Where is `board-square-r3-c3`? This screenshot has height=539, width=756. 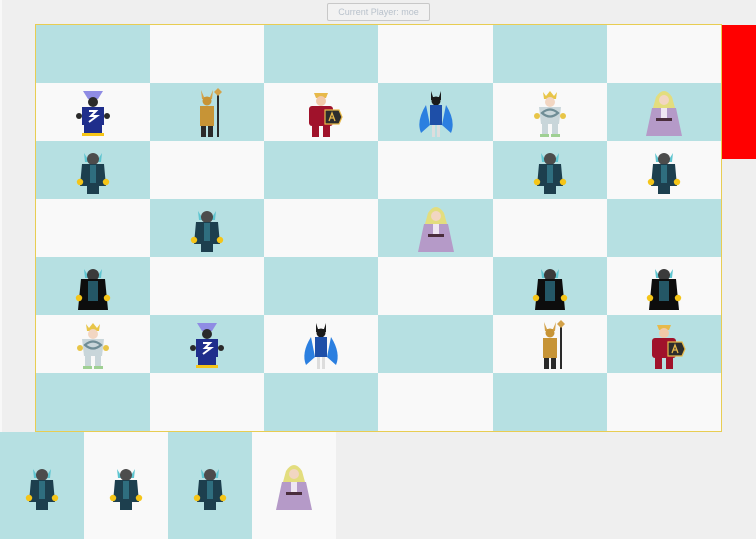 board-square-r3-c3 is located at coordinates (435, 228).